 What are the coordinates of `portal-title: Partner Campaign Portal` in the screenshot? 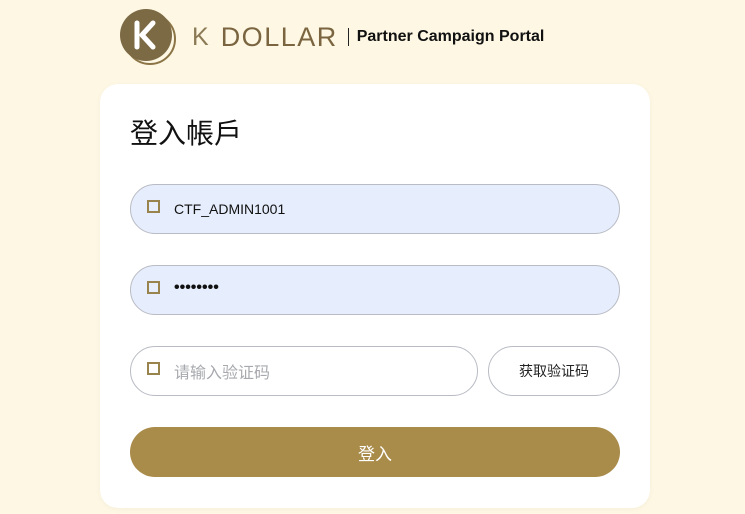 It's located at (450, 36).